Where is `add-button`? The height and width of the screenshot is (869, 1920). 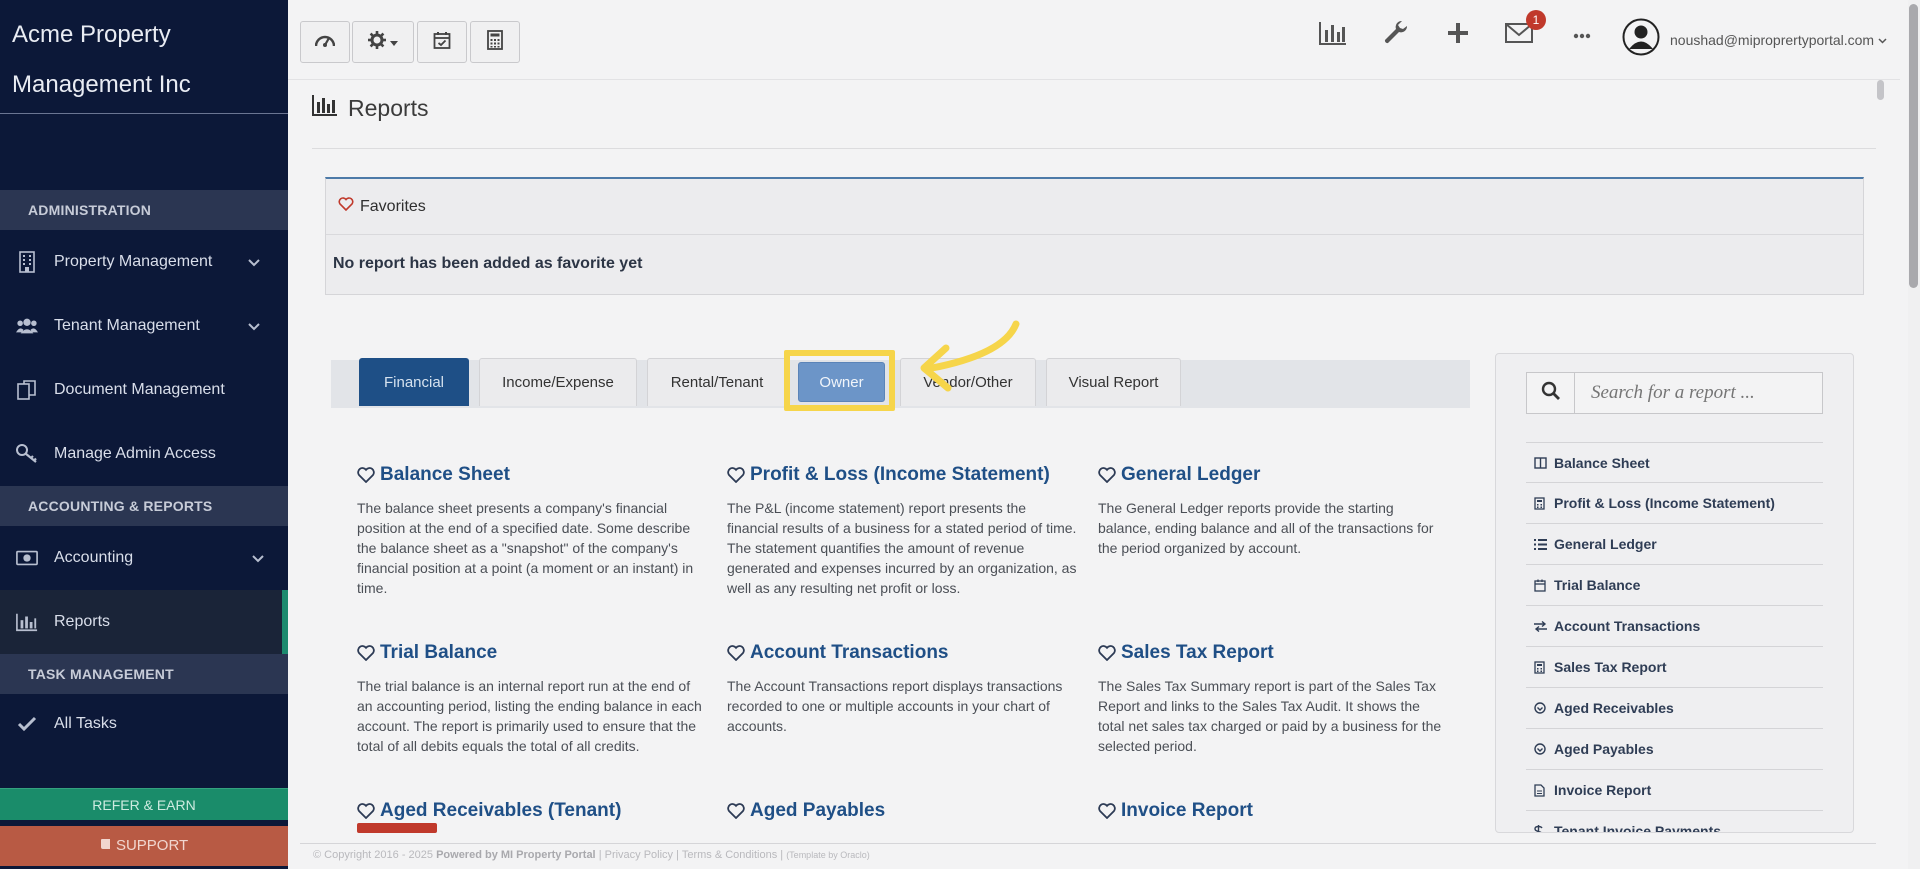
add-button is located at coordinates (1458, 35).